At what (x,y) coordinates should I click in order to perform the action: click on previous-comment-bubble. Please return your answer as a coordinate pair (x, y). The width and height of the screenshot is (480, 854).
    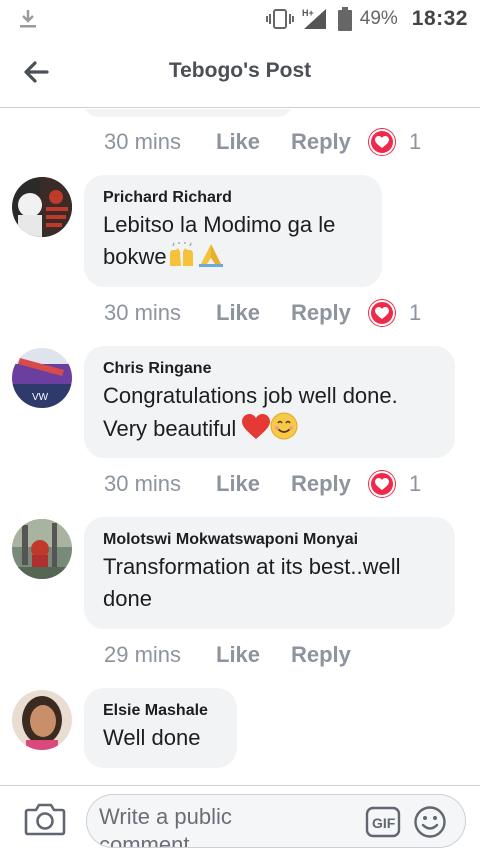
    Looking at the image, I should click on (188, 113).